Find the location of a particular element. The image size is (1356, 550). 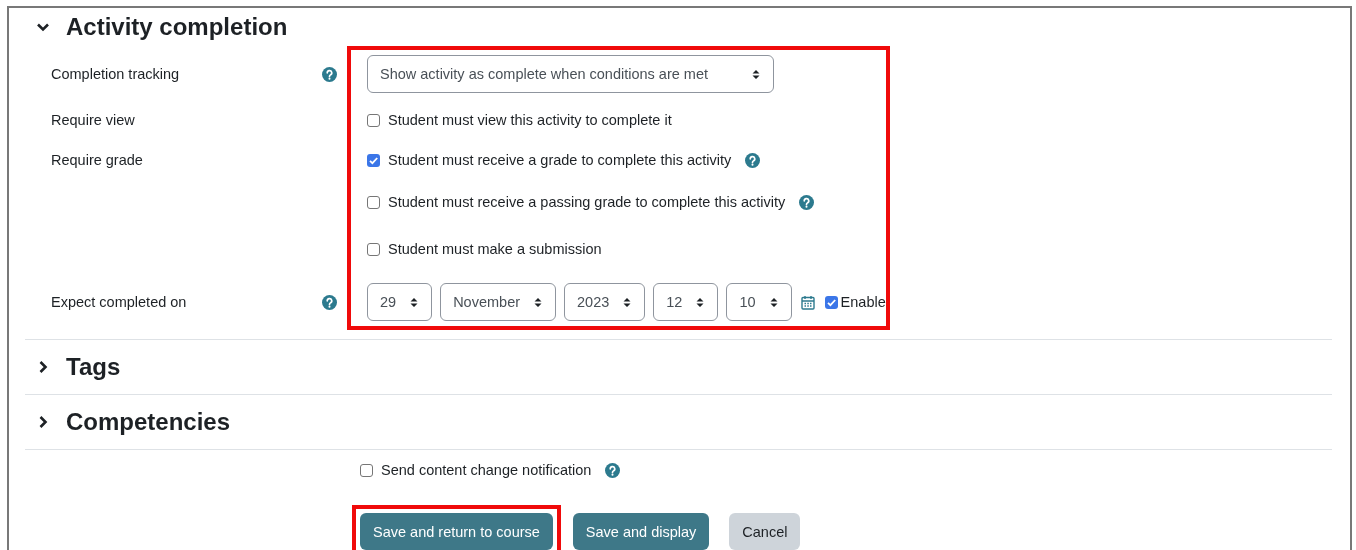

calendar-icon is located at coordinates (807, 302).